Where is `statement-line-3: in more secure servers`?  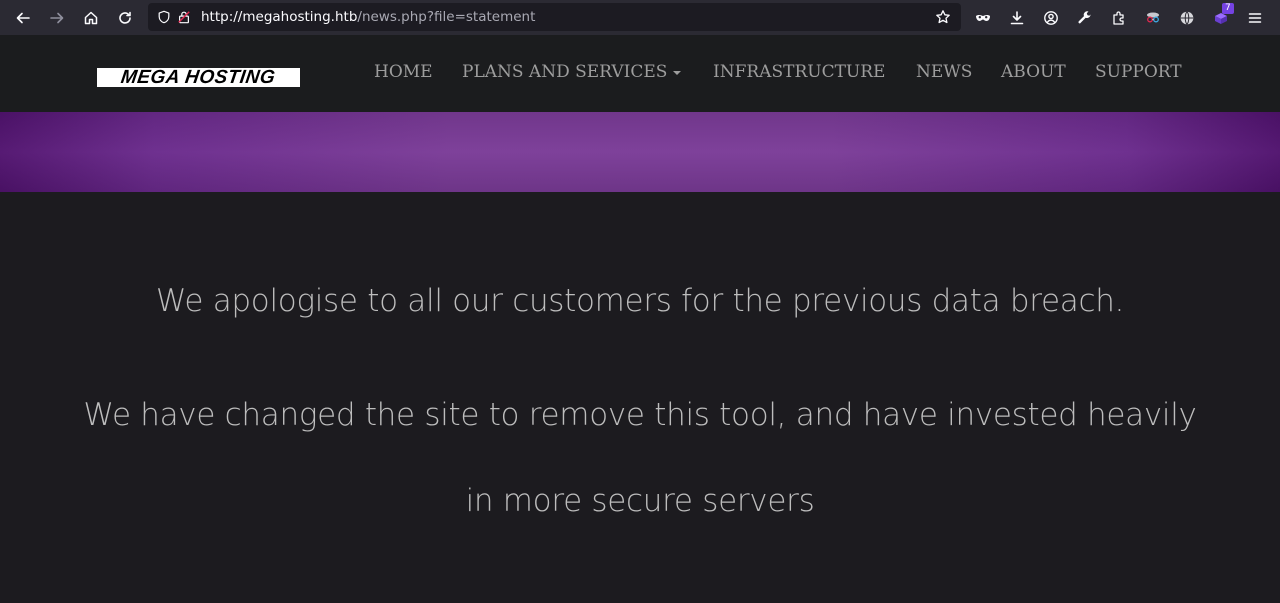
statement-line-3: in more secure servers is located at coordinates (640, 501).